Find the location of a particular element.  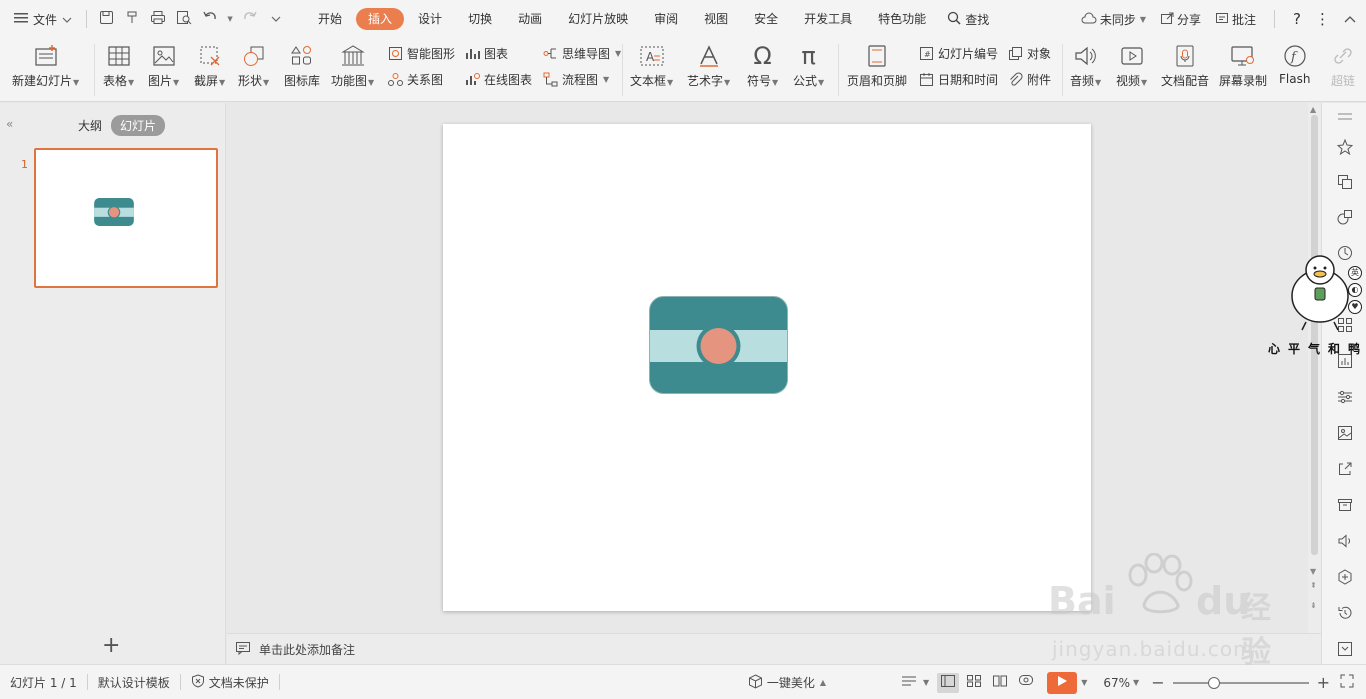

star-pin-icon is located at coordinates (1345, 147).